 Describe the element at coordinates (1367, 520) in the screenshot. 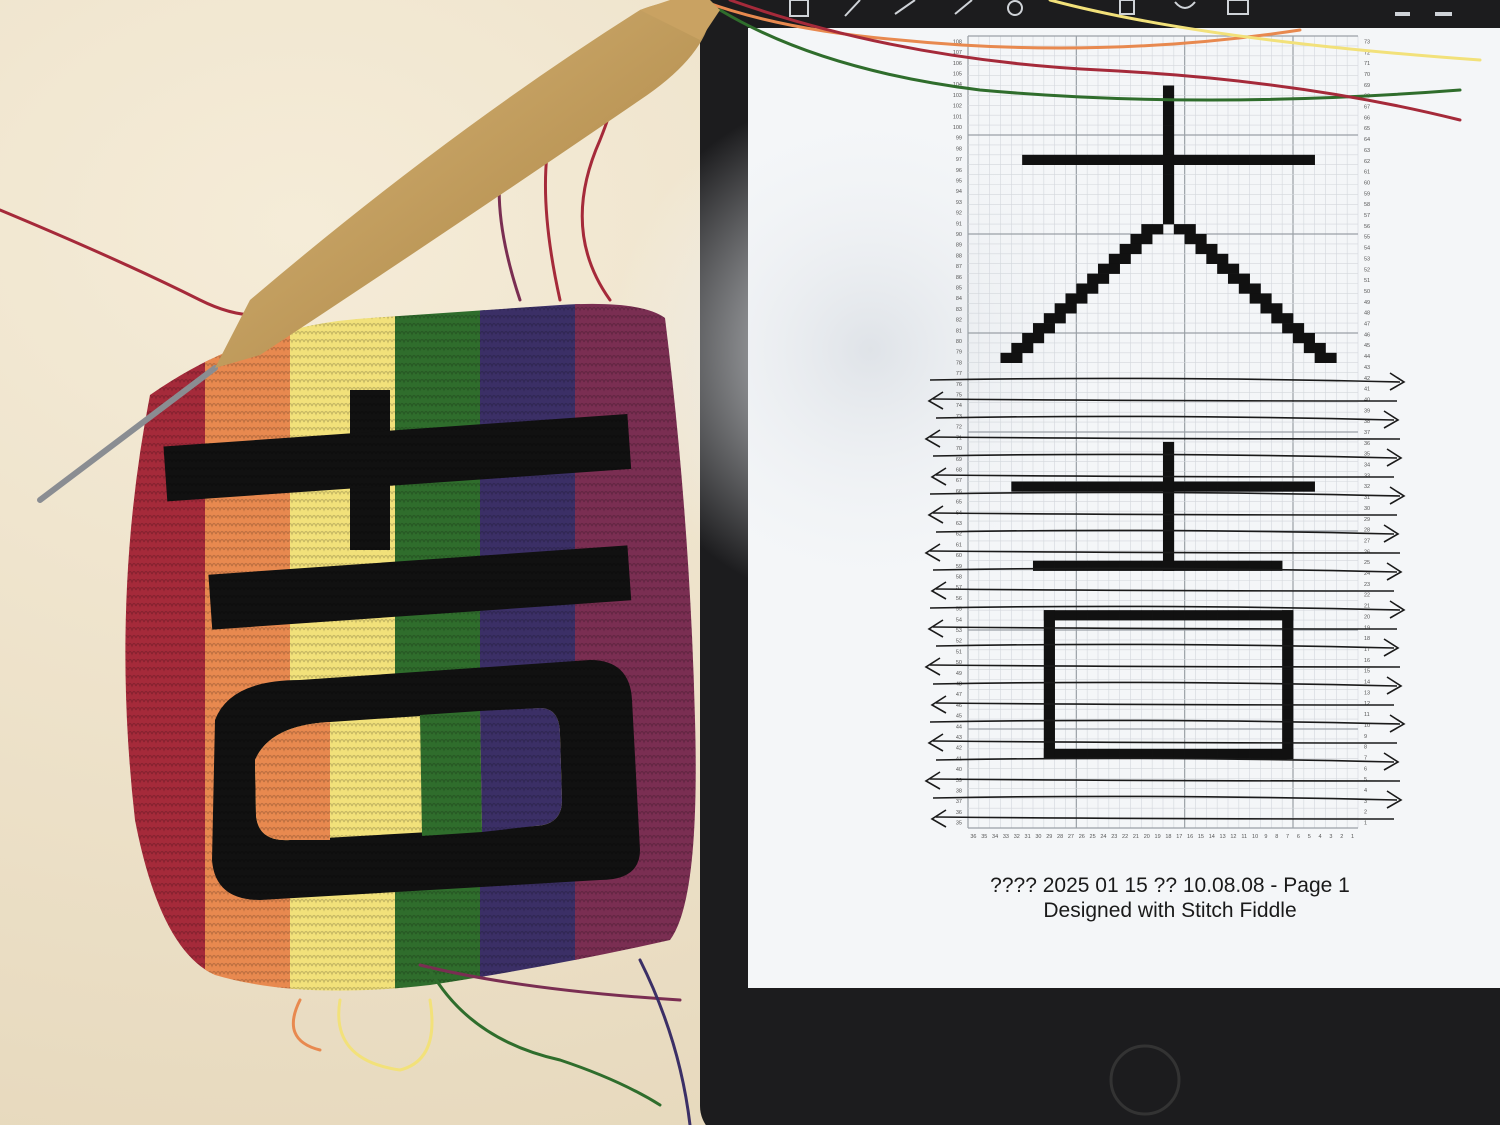

I see `row-number-right: 29` at that location.